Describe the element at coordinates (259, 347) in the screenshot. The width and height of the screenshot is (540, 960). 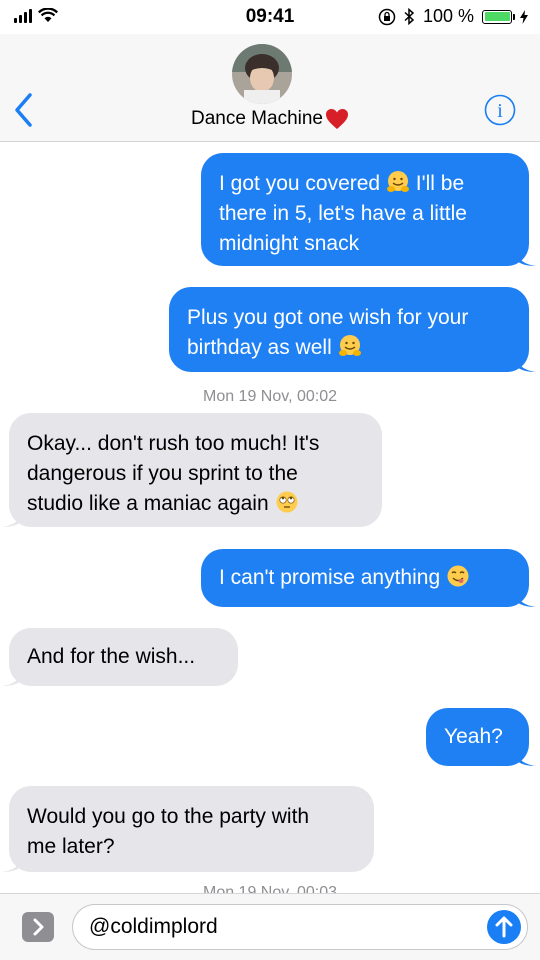
I see `message-text: birthday as well` at that location.